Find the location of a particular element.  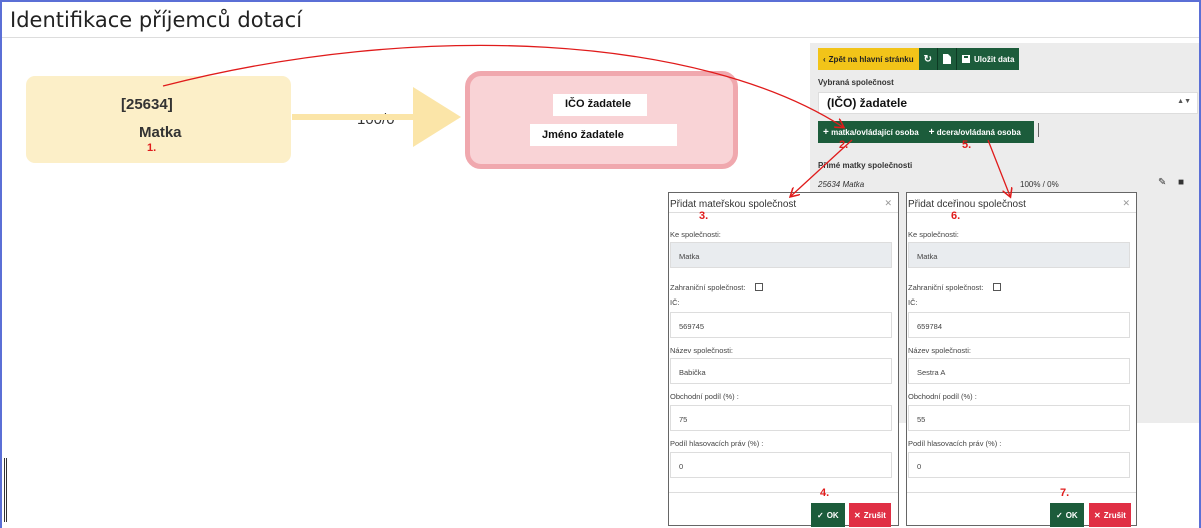

refresh-button: ↻ is located at coordinates (927, 59).